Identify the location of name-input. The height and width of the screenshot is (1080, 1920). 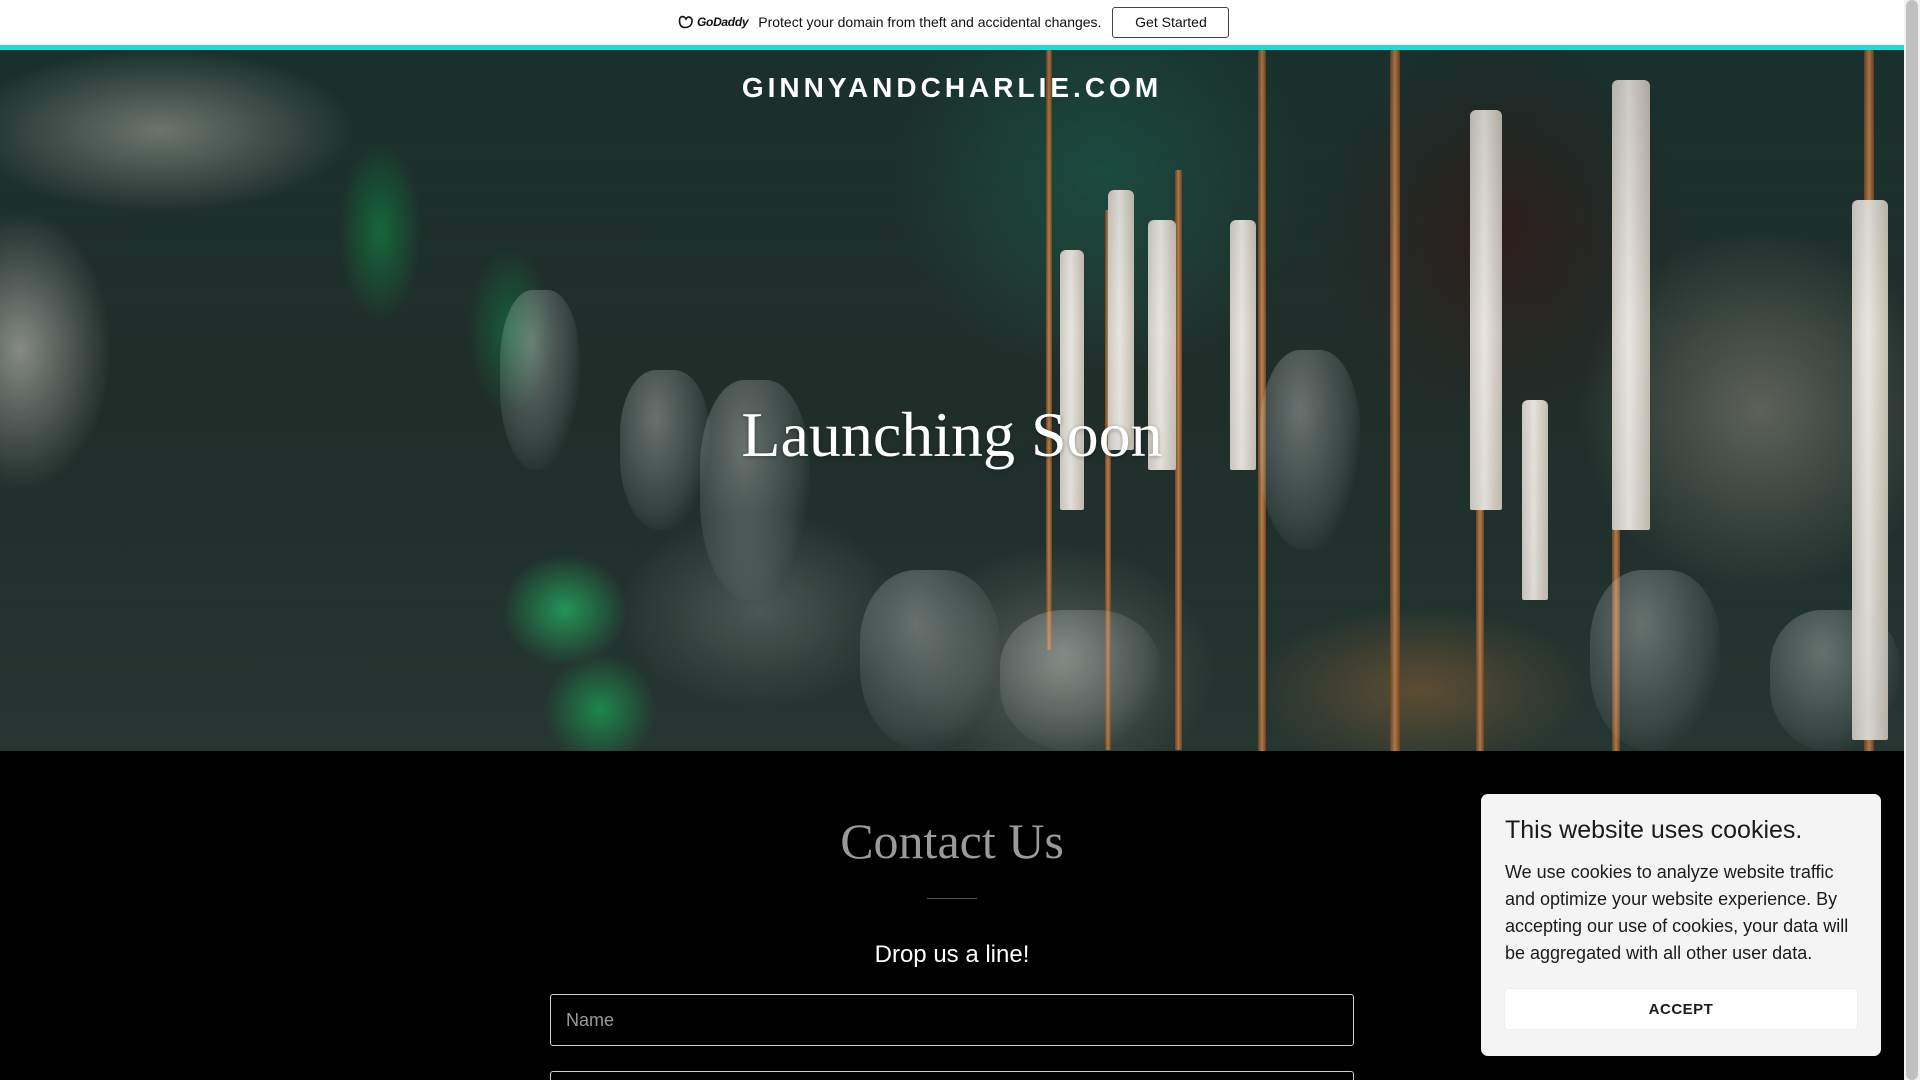
(952, 1020).